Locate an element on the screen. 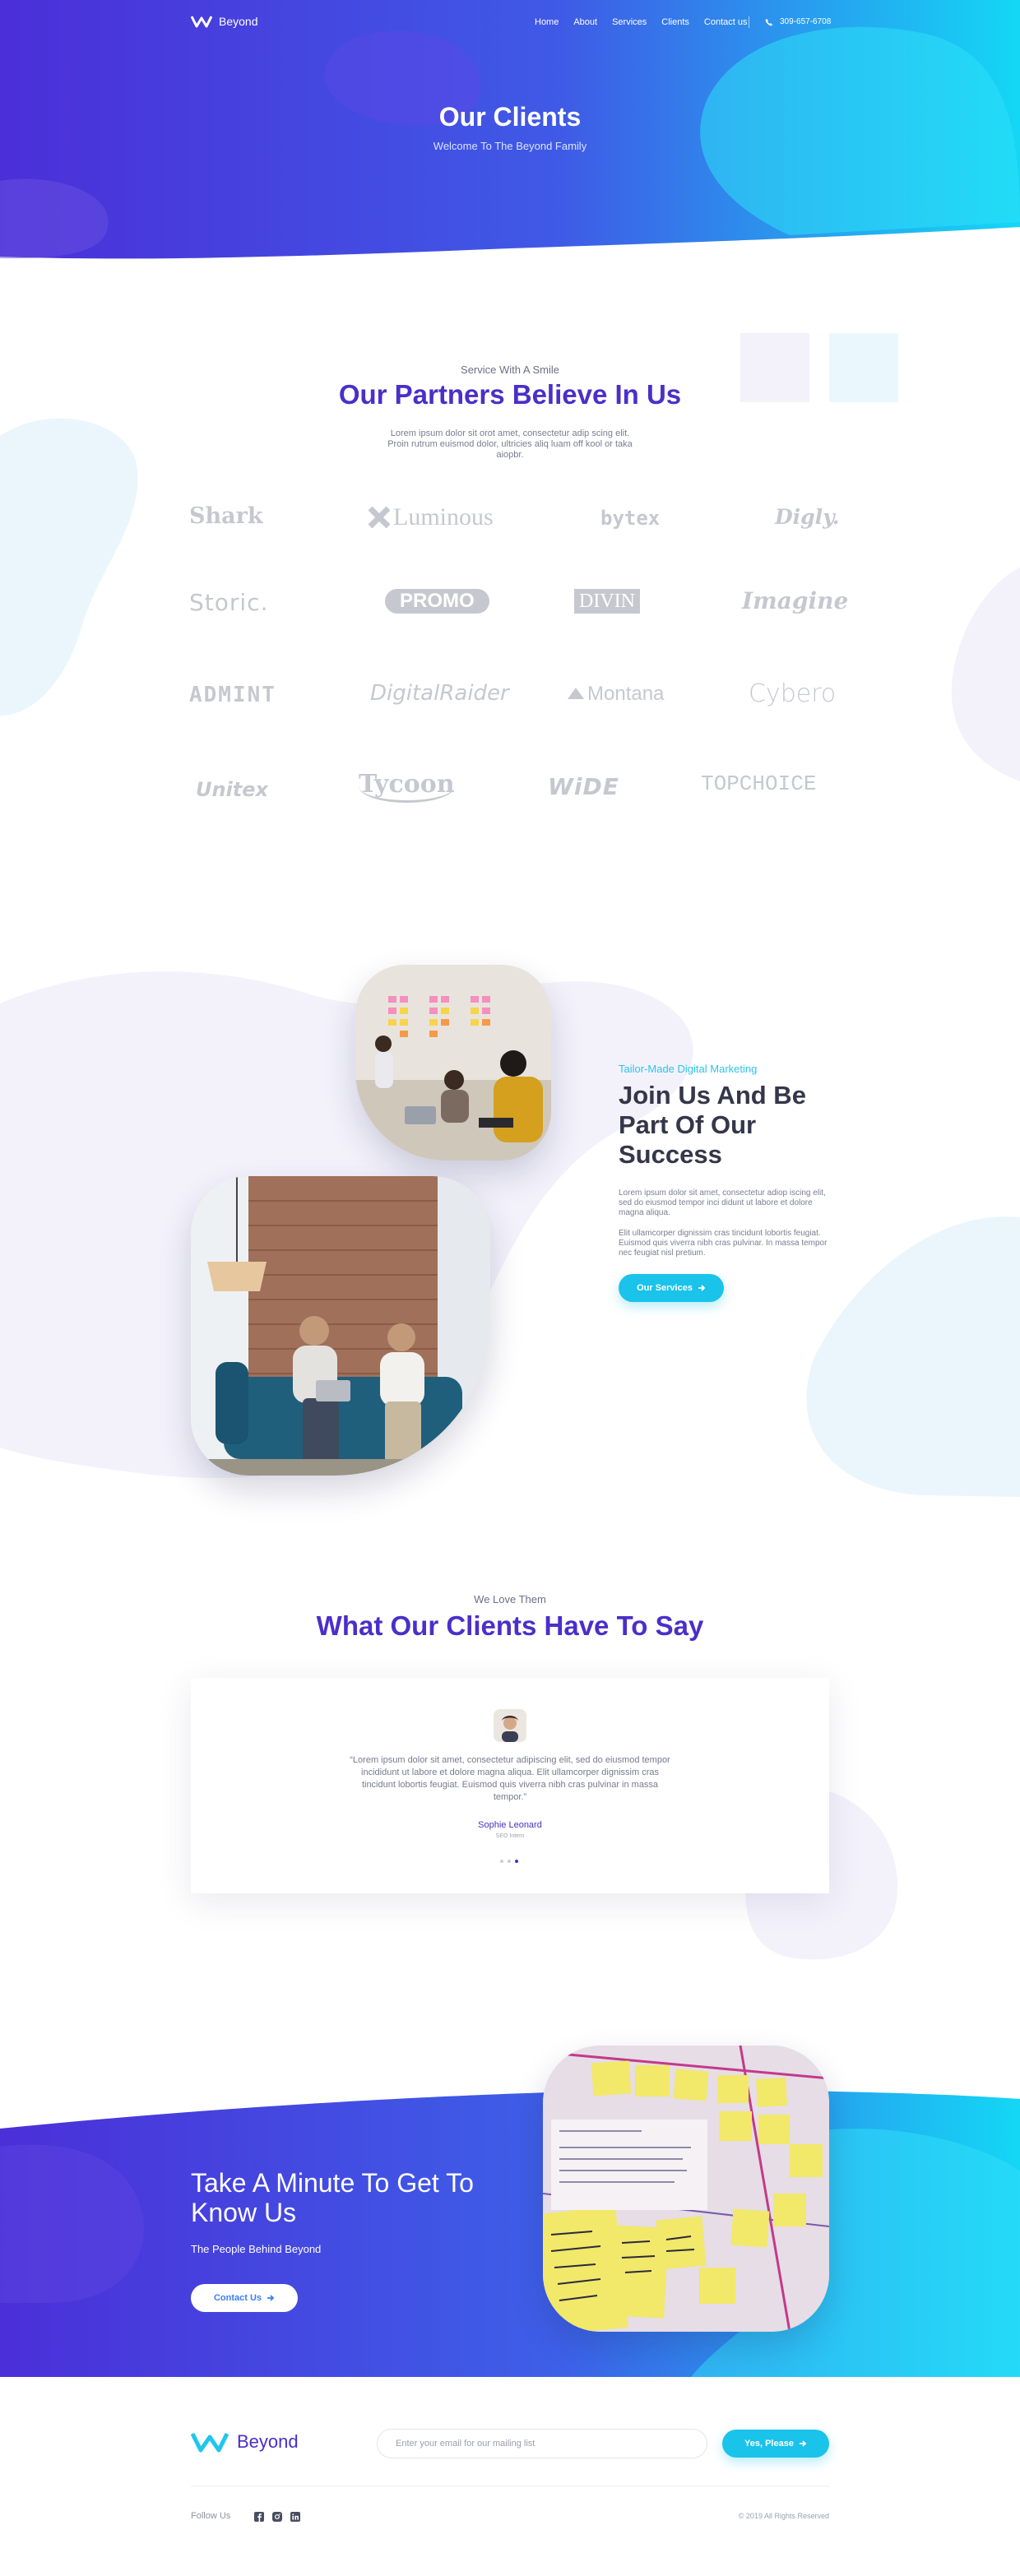  nav-clients: Clients is located at coordinates (675, 22).